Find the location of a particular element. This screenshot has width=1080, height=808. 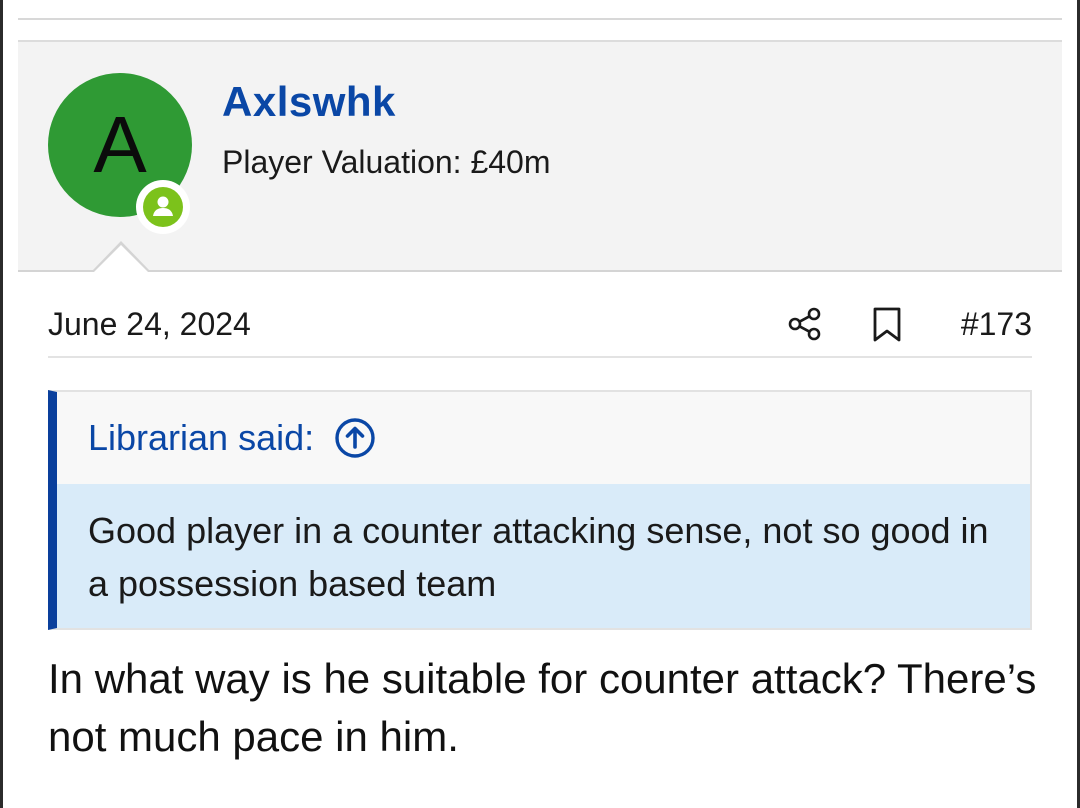

arrow-up-circle-icon is located at coordinates (355, 438).